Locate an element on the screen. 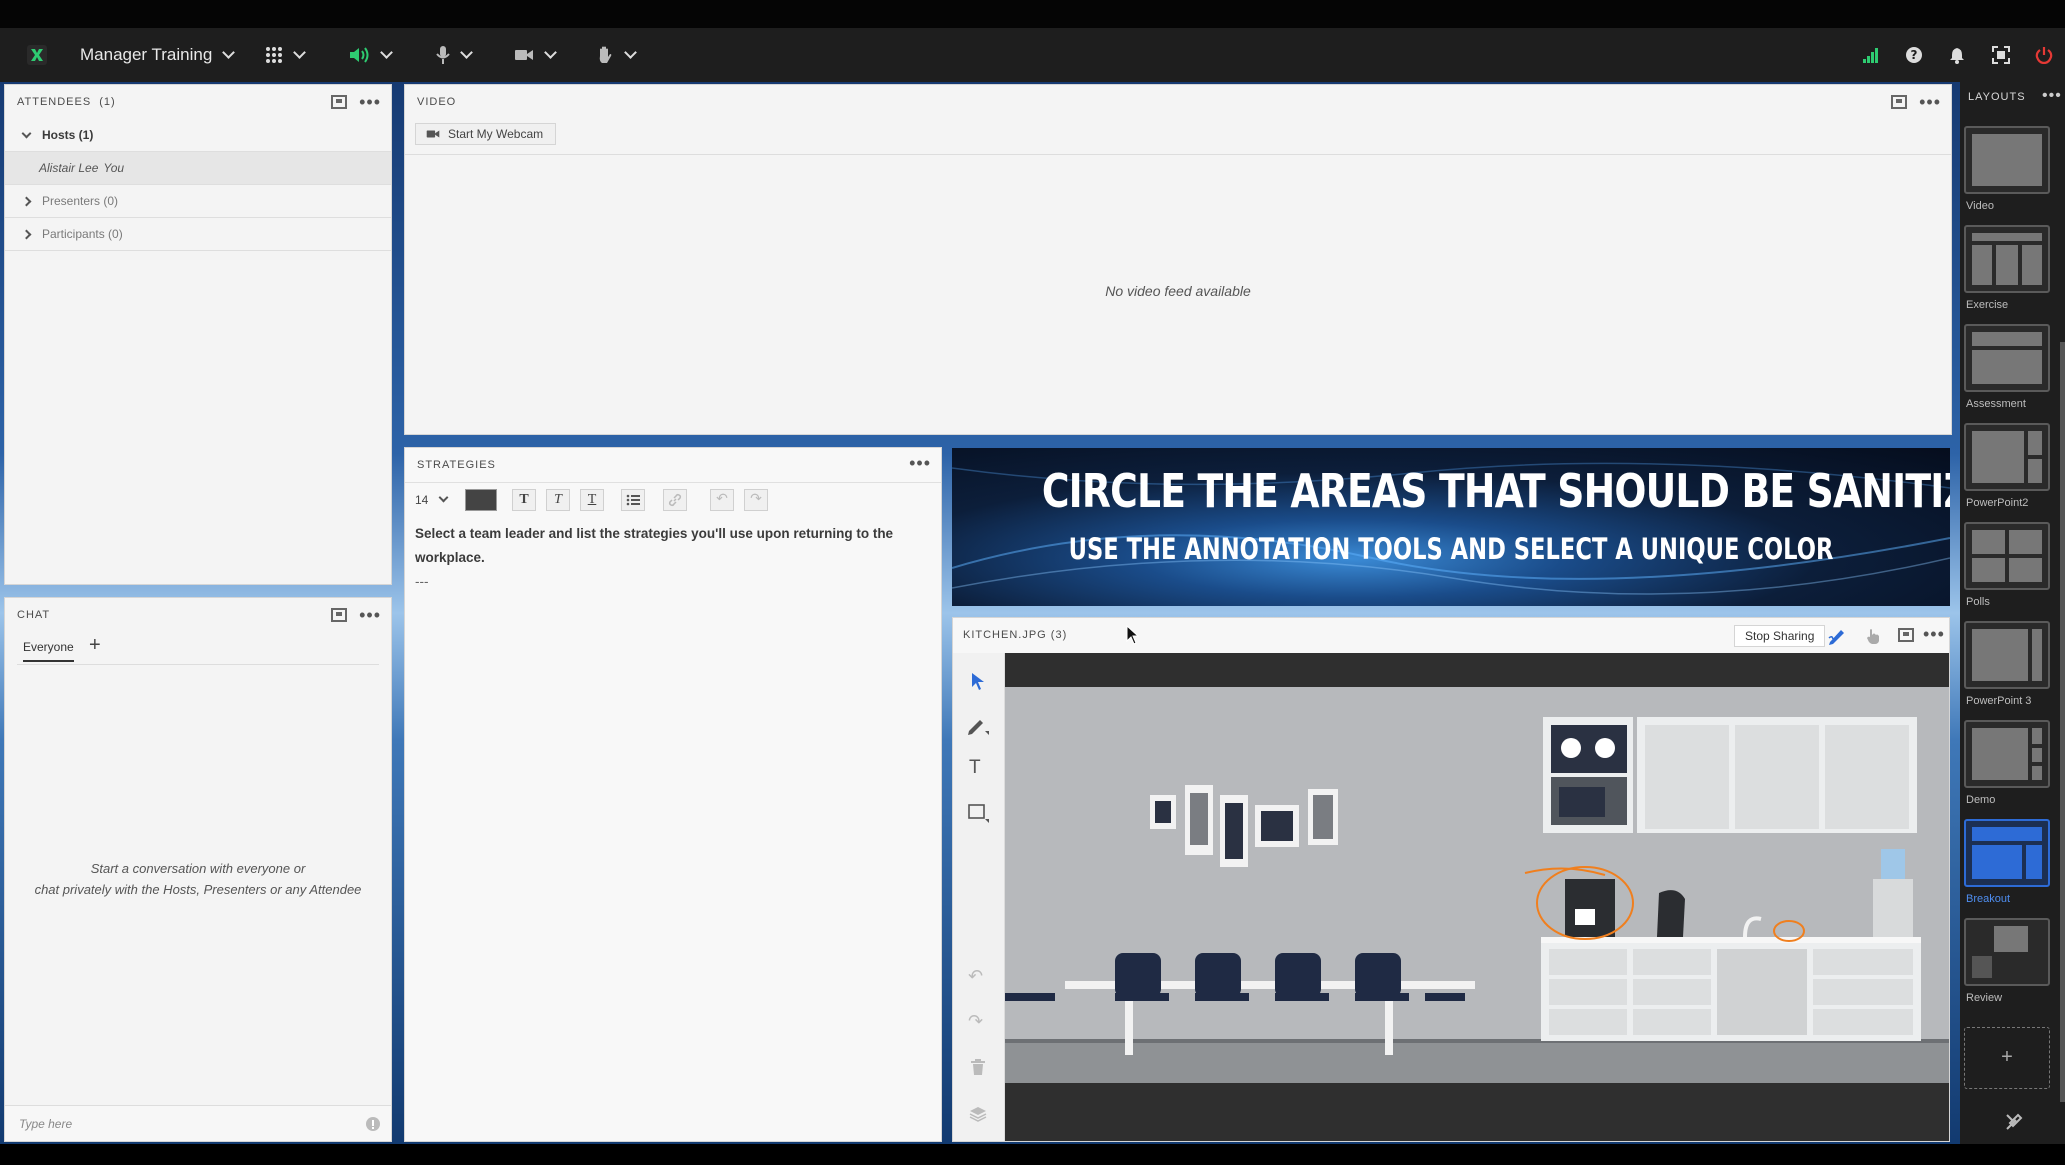 The height and width of the screenshot is (1165, 2065). stop-sharing-button: Stop Sharing is located at coordinates (1780, 636).